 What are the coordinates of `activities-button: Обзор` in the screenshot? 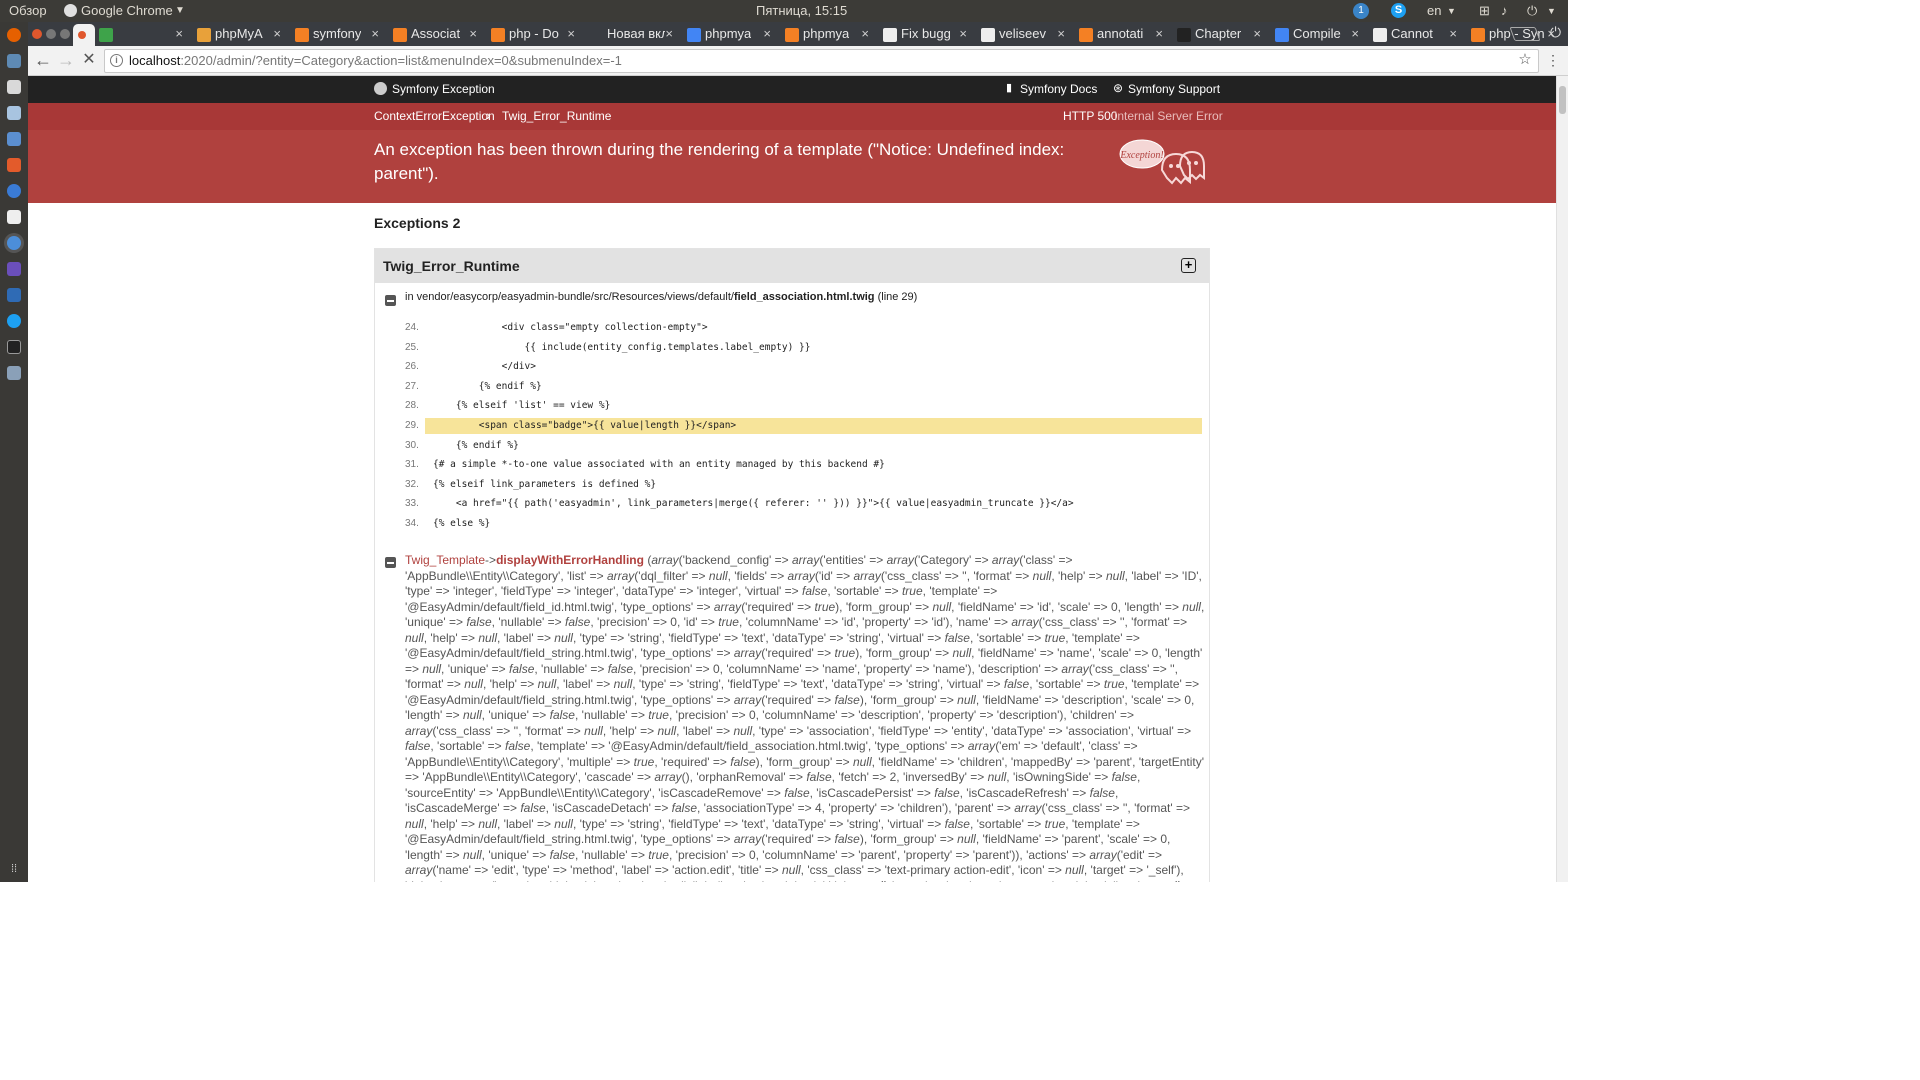 It's located at (28, 10).